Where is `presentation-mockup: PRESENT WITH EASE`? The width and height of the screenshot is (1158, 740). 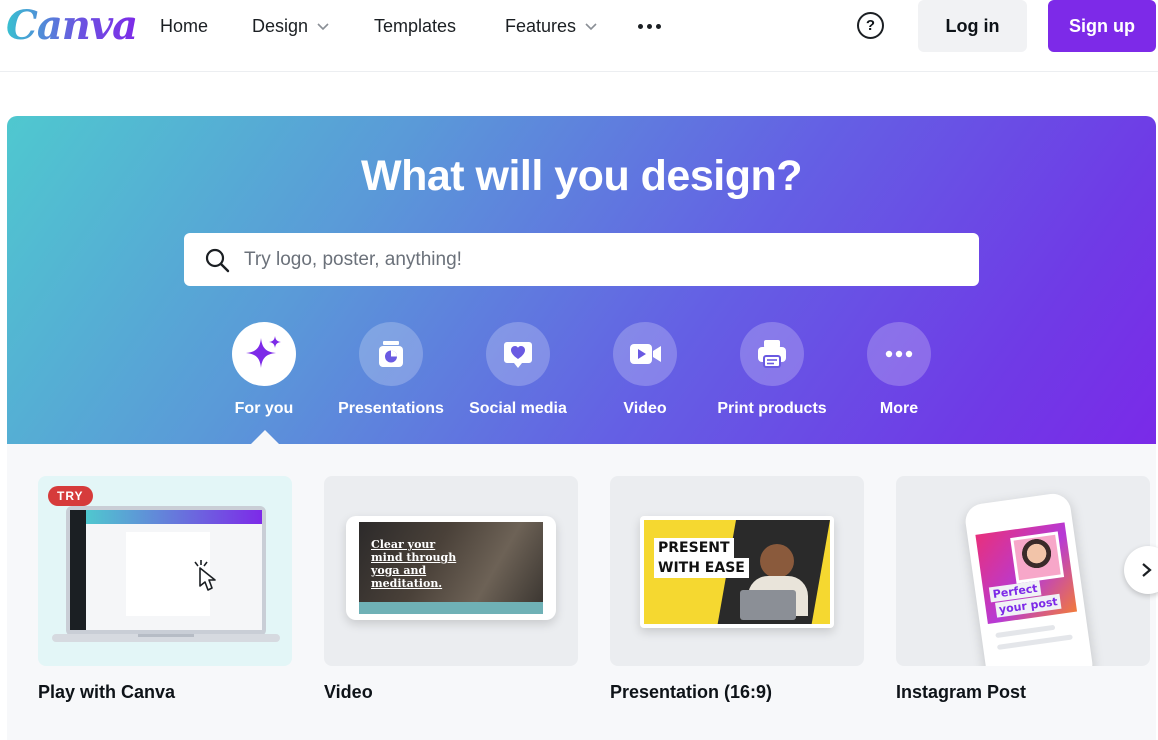 presentation-mockup: PRESENT WITH EASE is located at coordinates (737, 572).